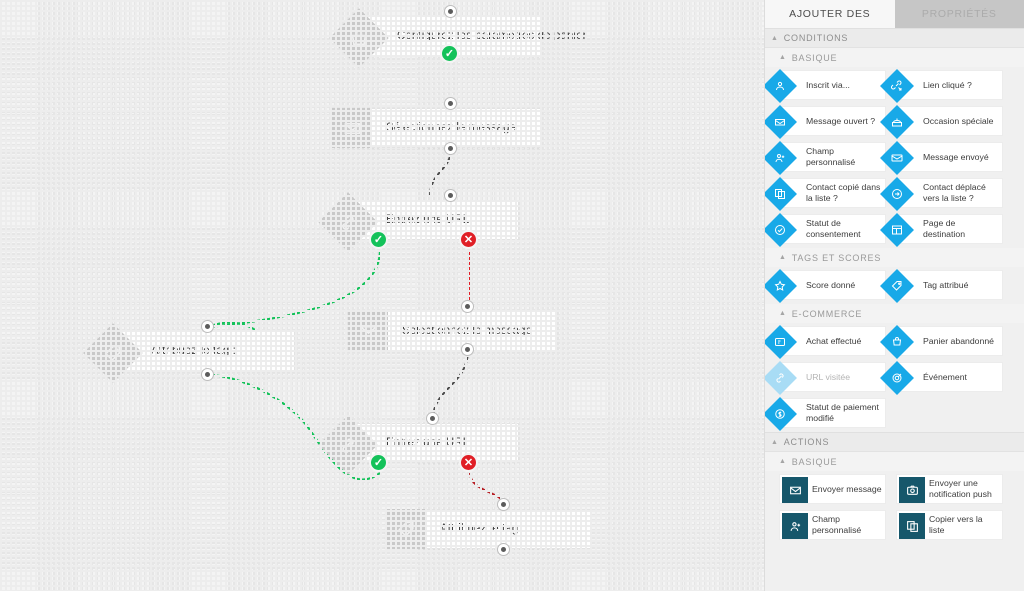  I want to click on palette-item-contact-copi-dans-la-liste: Contact copié dans la liste ?, so click(825, 194).